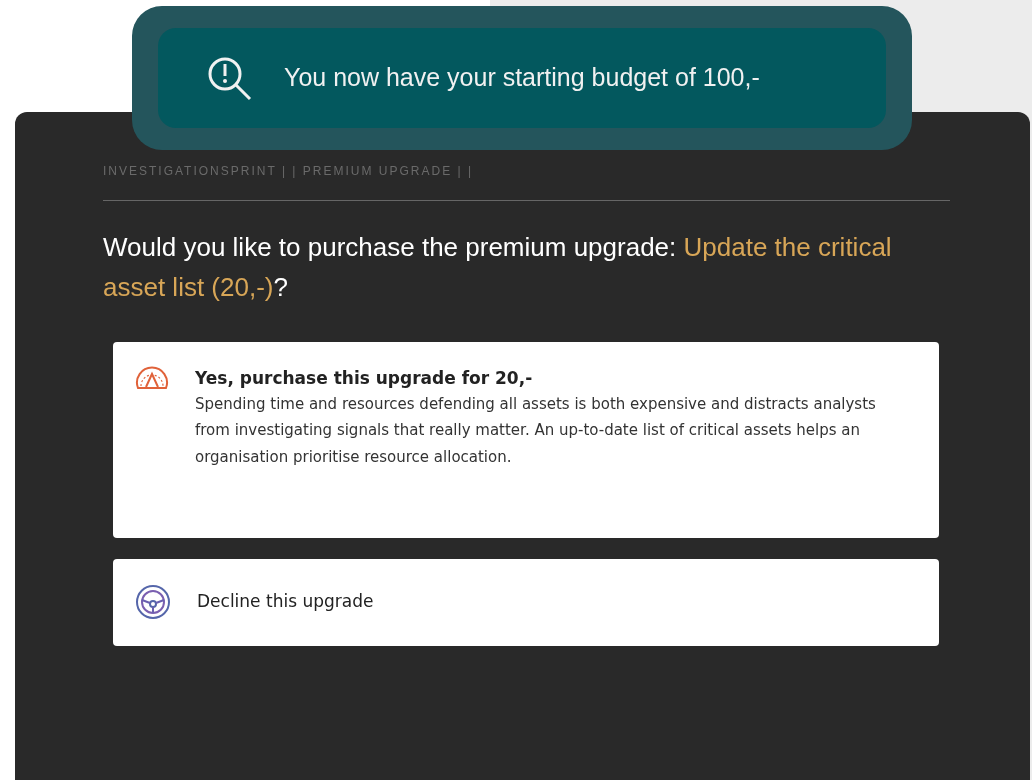 The width and height of the screenshot is (1032, 780). What do you see at coordinates (498, 268) in the screenshot?
I see `question-text: Would you like to purchase the premium upgrade: Update the critical asset list (20,-)?` at bounding box center [498, 268].